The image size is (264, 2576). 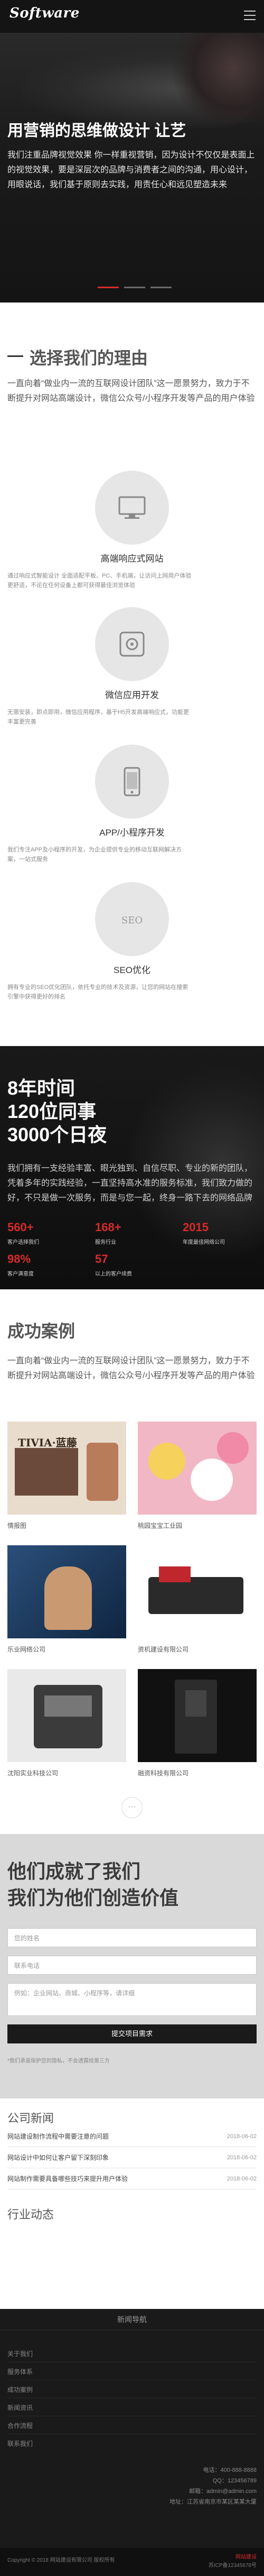 What do you see at coordinates (20, 2372) in the screenshot?
I see `footer-link: 服务体系` at bounding box center [20, 2372].